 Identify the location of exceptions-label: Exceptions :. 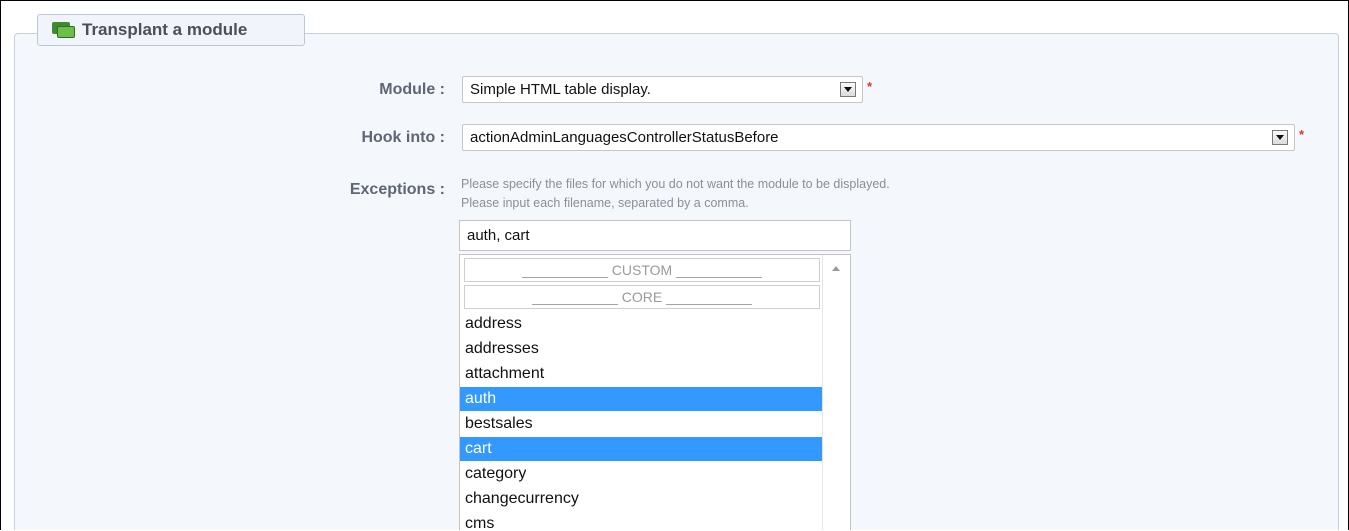
(397, 189).